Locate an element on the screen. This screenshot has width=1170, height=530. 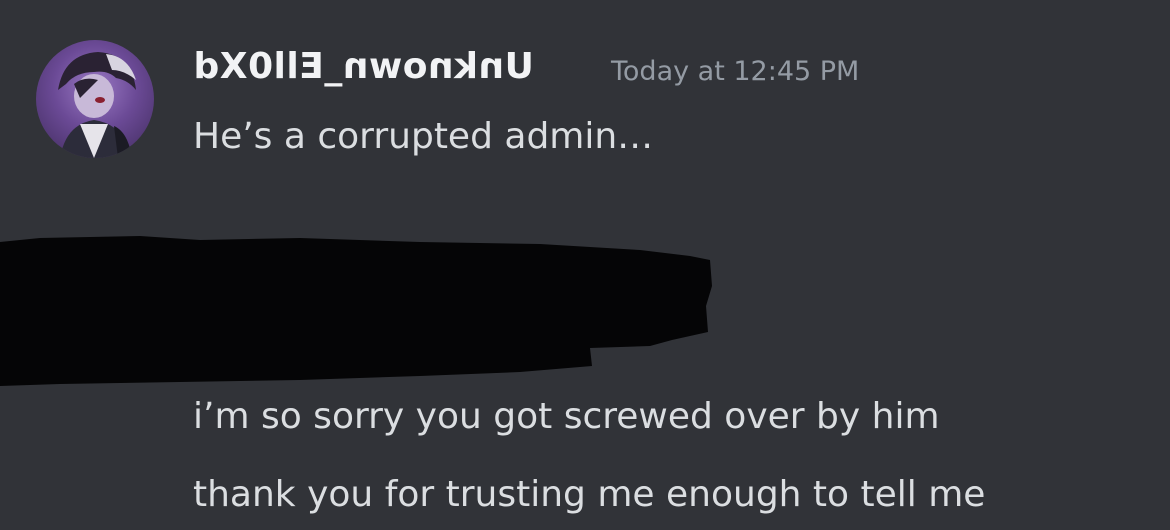
user-avatar is located at coordinates (95, 99).